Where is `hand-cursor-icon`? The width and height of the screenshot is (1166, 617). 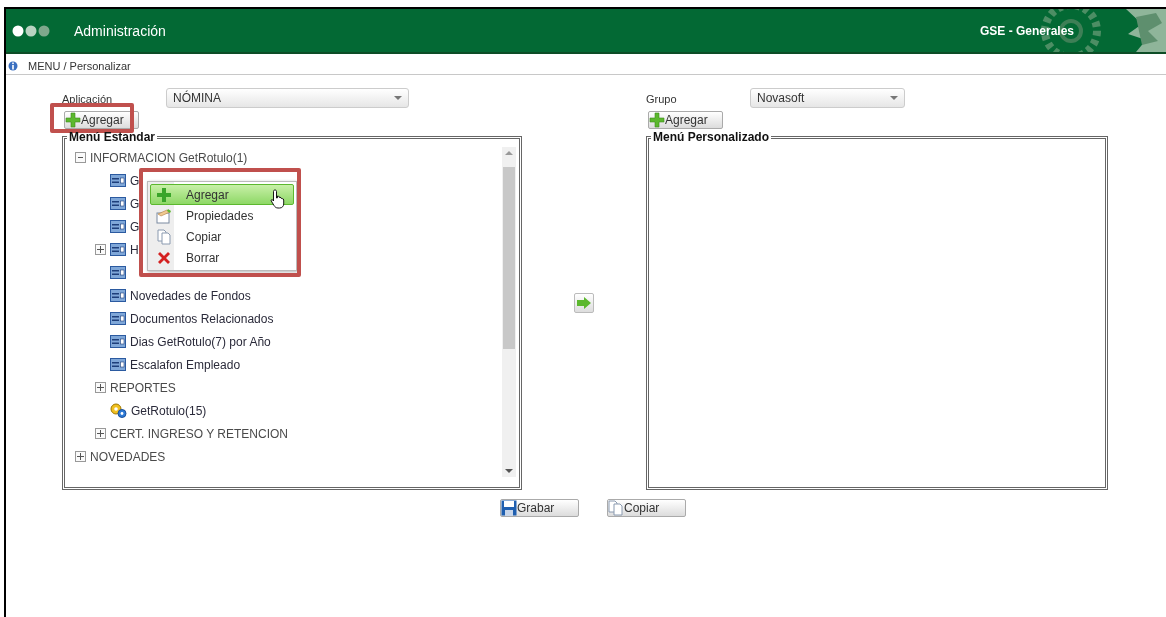
hand-cursor-icon is located at coordinates (278, 199).